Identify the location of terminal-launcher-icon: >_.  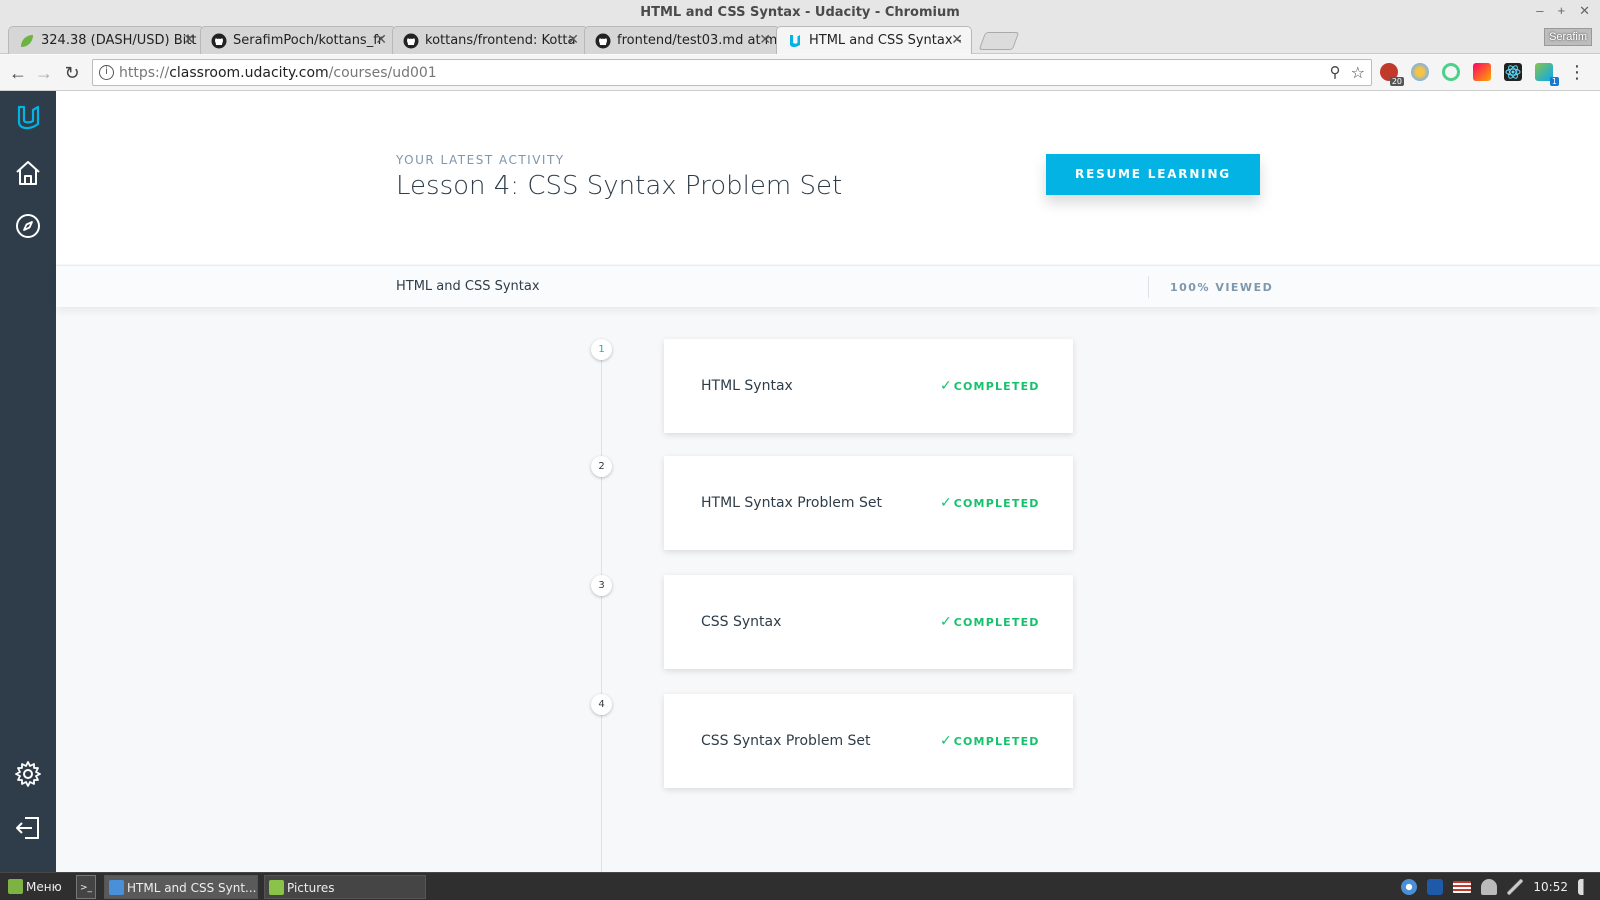
(86, 887).